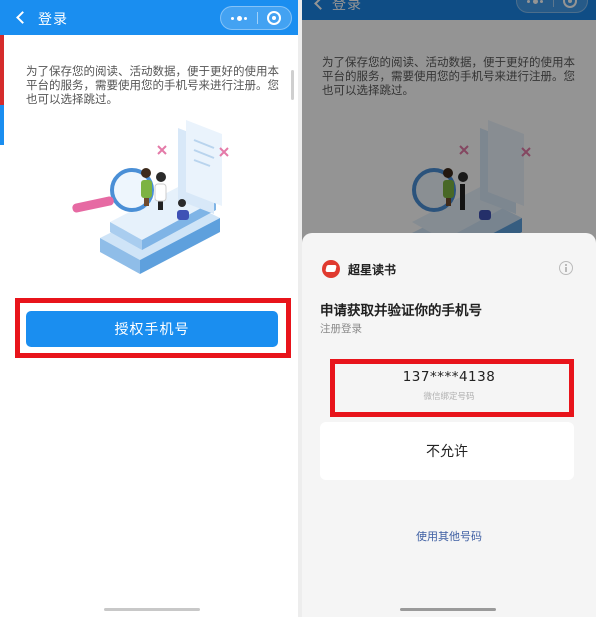 This screenshot has width=596, height=617. What do you see at coordinates (331, 269) in the screenshot?
I see `app-logo` at bounding box center [331, 269].